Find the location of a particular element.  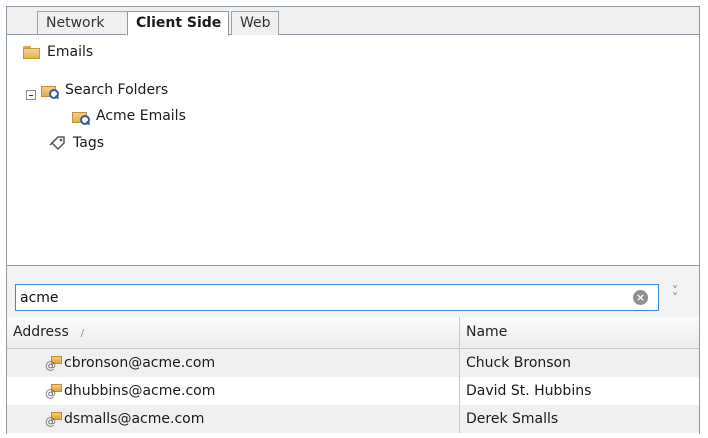

tab-web: Web is located at coordinates (255, 23).